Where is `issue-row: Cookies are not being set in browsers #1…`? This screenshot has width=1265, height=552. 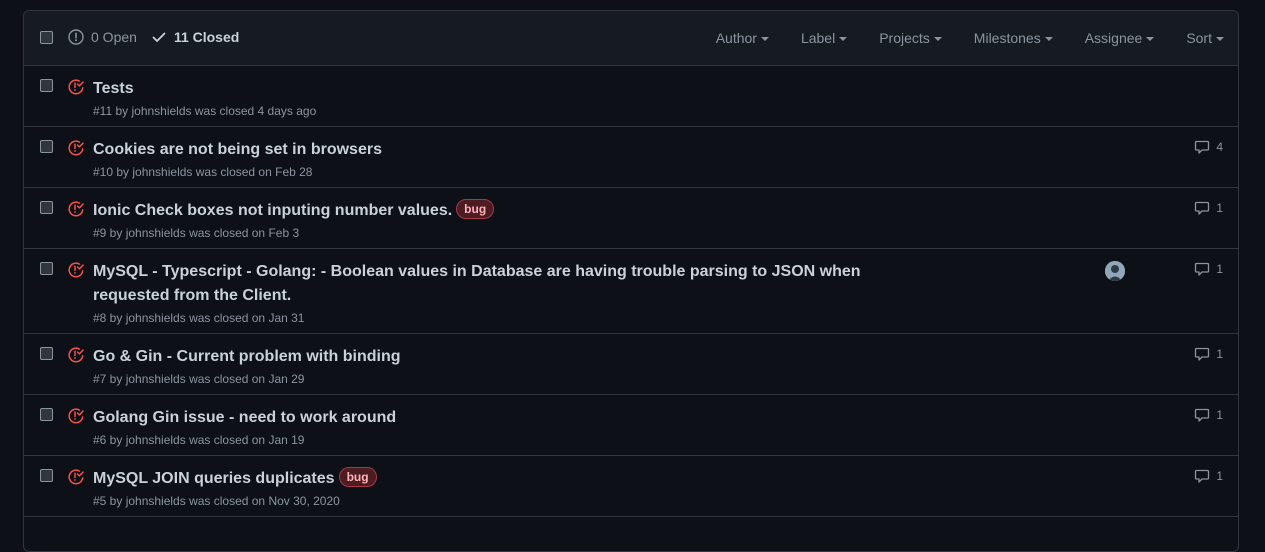 issue-row: Cookies are not being set in browsers #1… is located at coordinates (631, 157).